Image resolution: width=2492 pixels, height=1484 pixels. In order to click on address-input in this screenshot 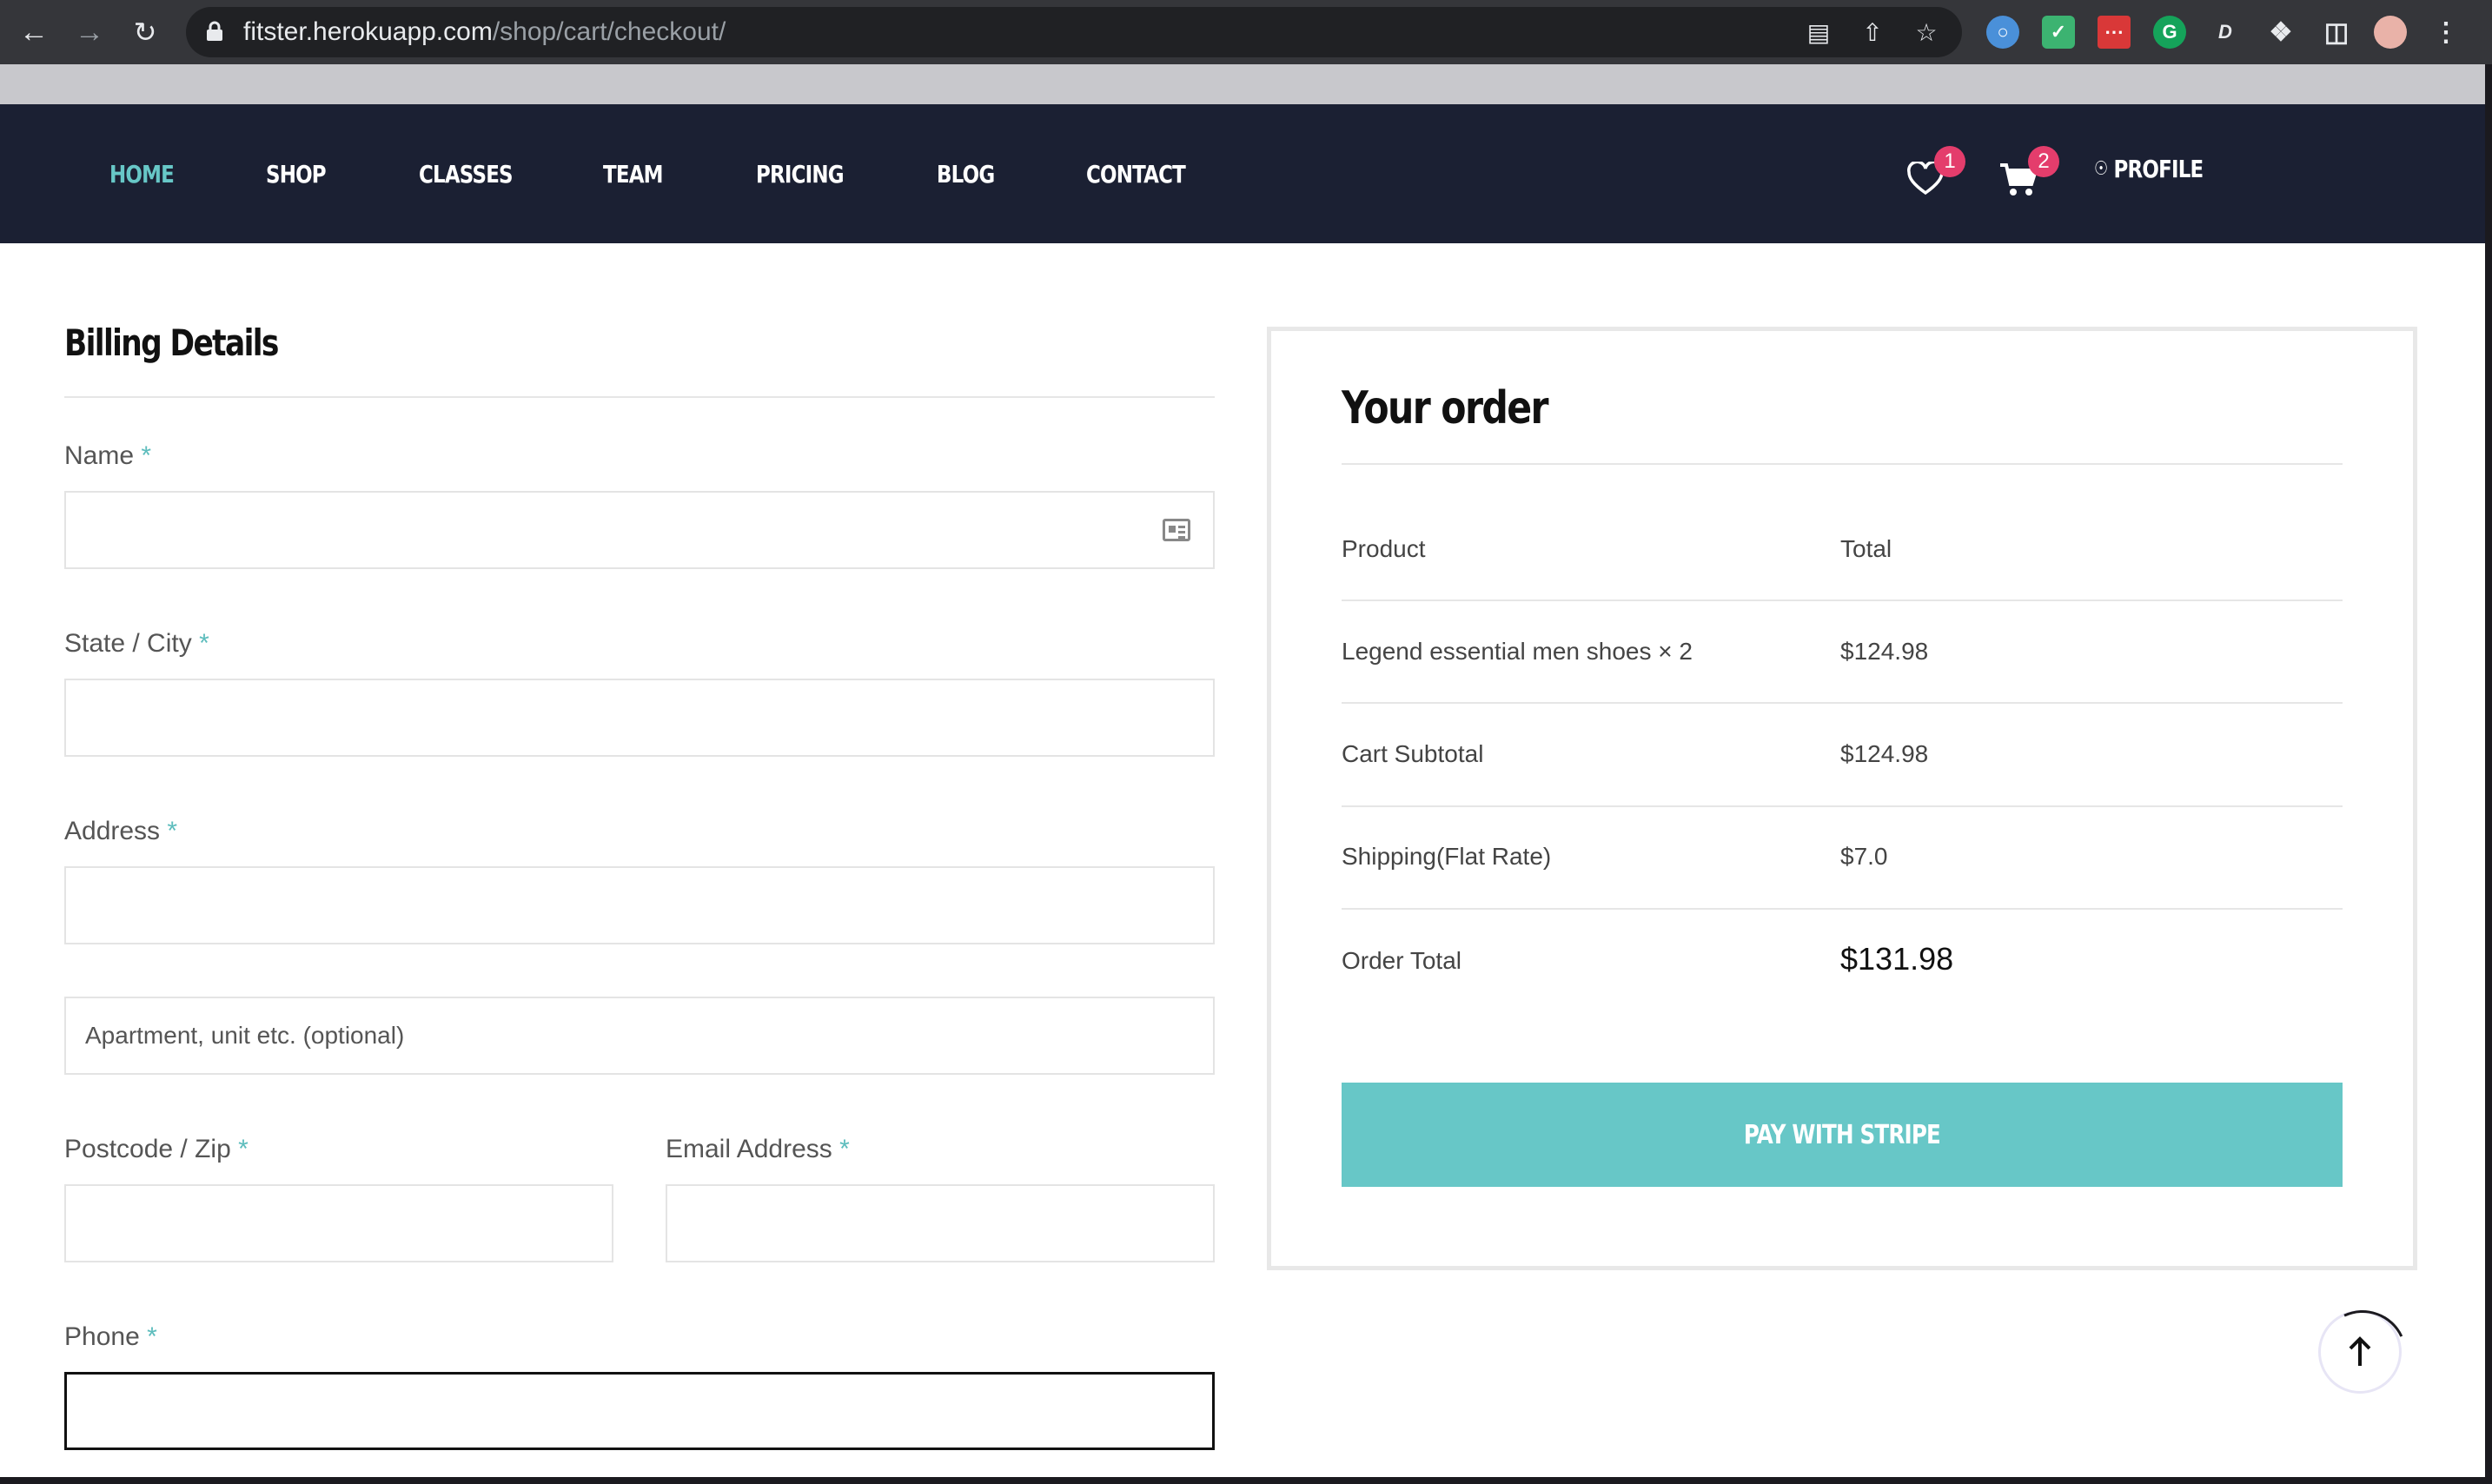, I will do `click(639, 905)`.